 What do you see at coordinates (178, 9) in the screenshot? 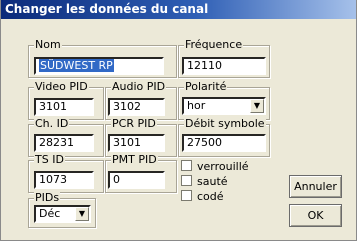
I see `window-title: Changer les données du canal` at bounding box center [178, 9].